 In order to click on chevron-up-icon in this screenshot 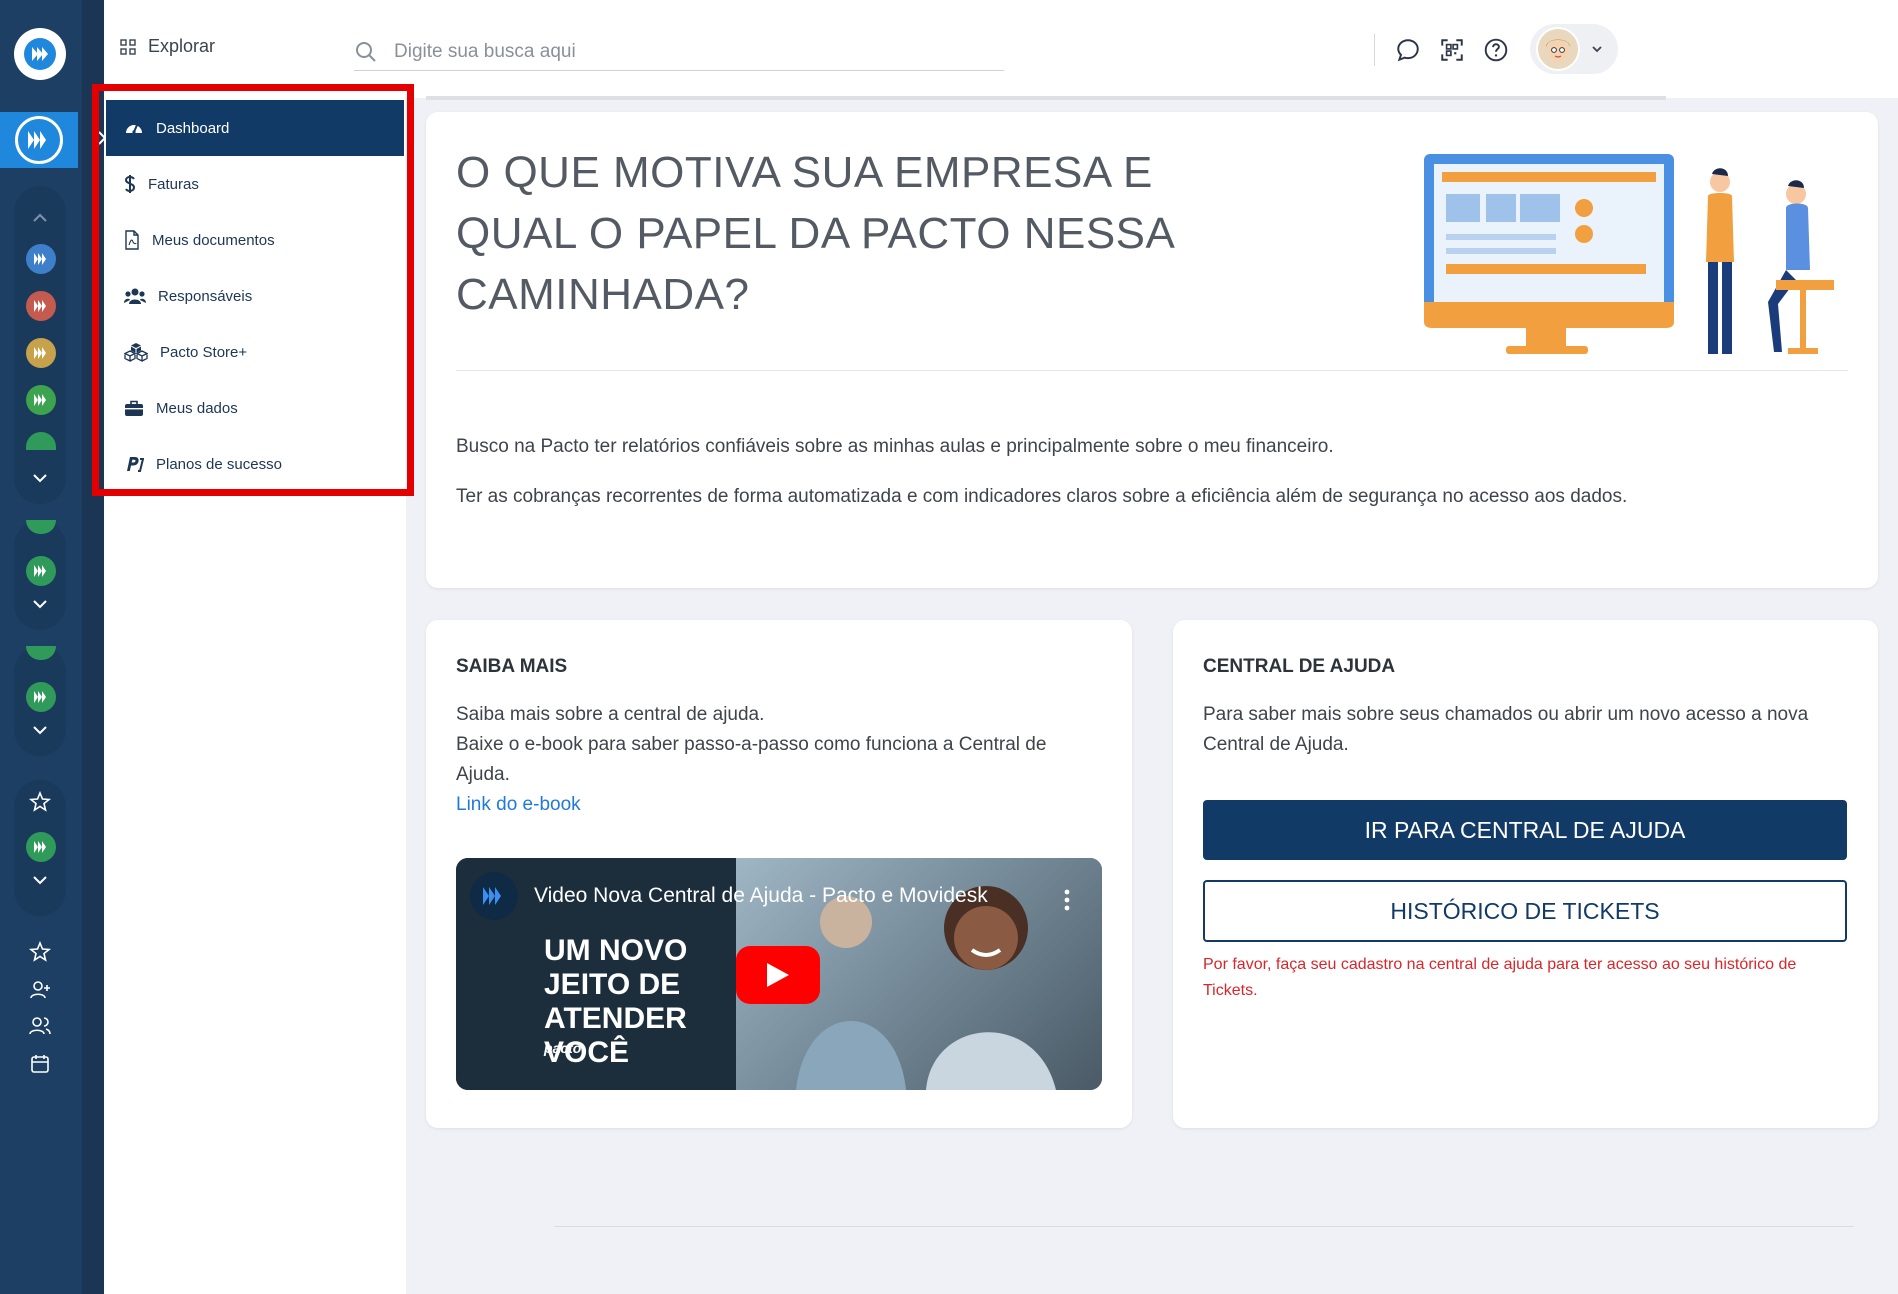, I will do `click(40, 218)`.